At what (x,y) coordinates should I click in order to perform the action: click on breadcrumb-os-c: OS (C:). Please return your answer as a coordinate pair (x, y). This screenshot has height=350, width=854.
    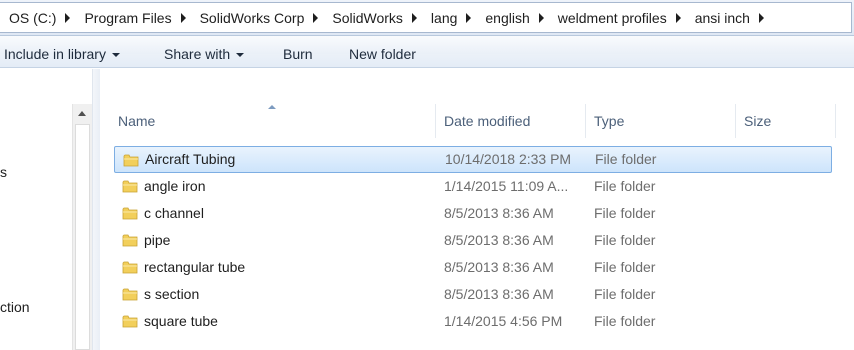
    Looking at the image, I should click on (40, 17).